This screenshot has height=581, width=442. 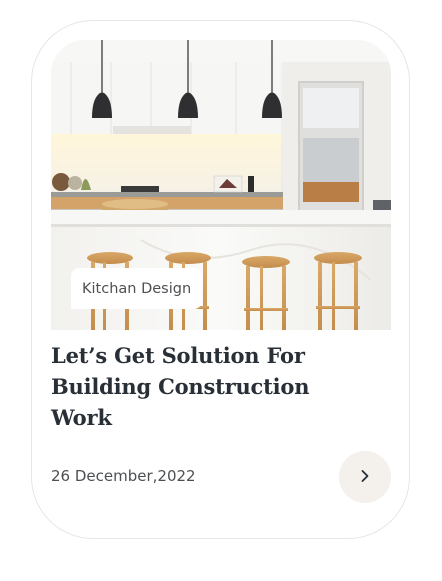 I want to click on category-tag-label: Kitchan Design, so click(x=137, y=288).